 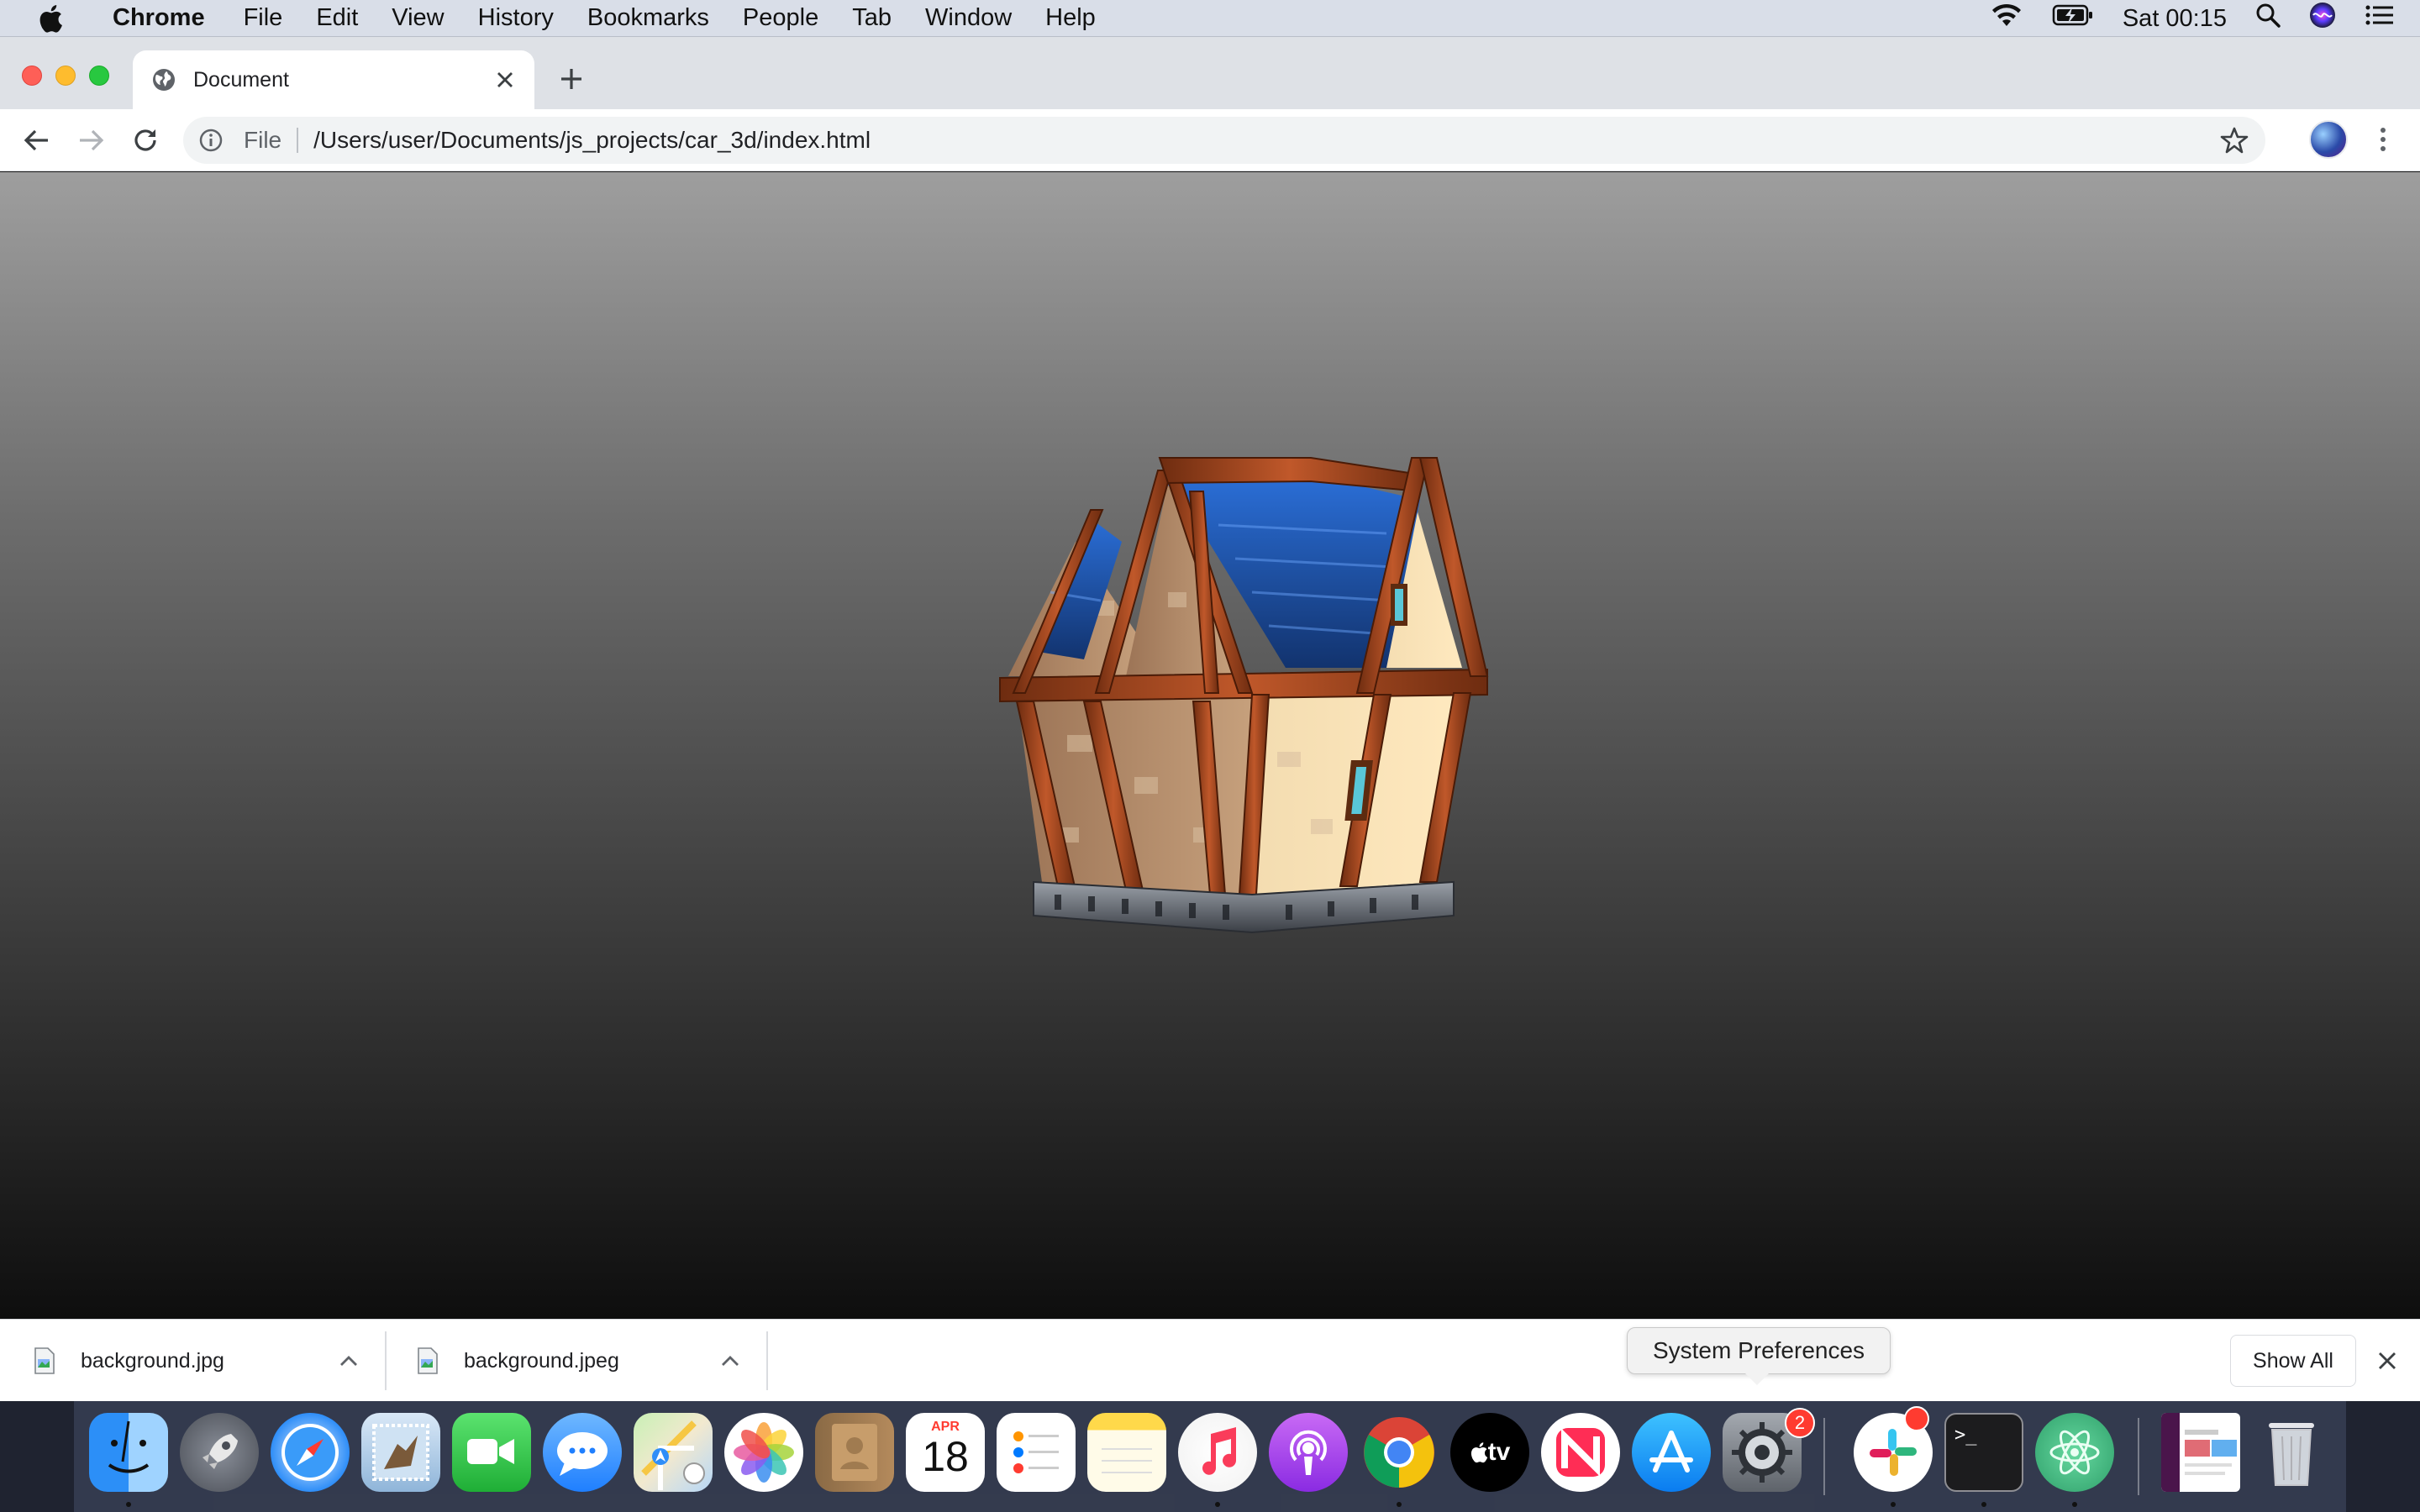 I want to click on tab-strip: Document, so click(x=1210, y=73).